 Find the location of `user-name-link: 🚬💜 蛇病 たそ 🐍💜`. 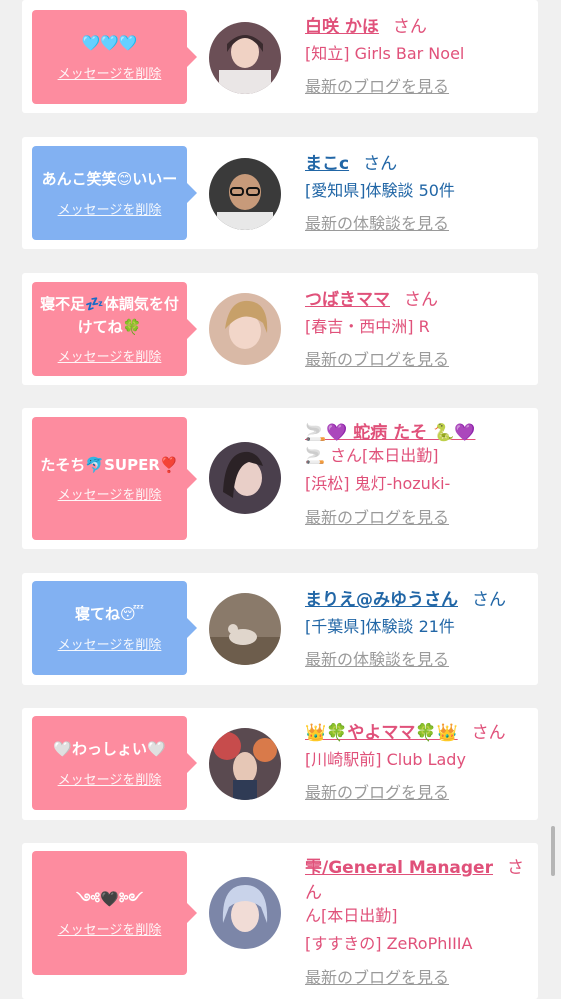

user-name-link: 🚬💜 蛇病 たそ 🐍💜 is located at coordinates (390, 433).